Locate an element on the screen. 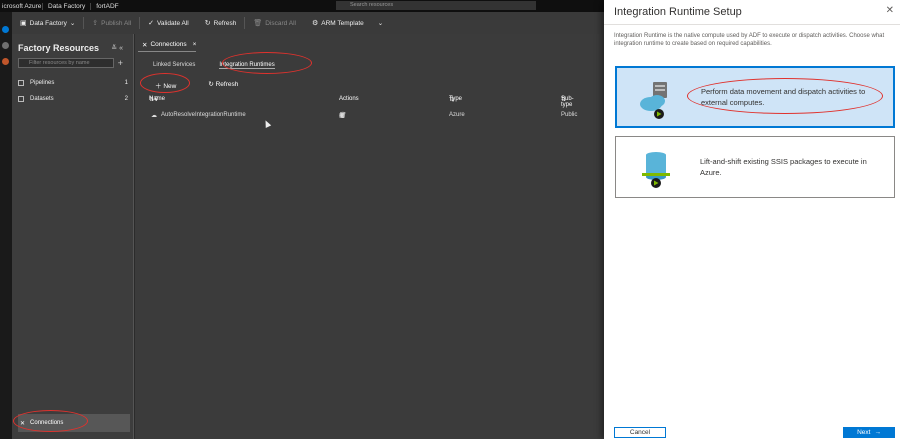 Image resolution: width=900 pixels, height=439 pixels. collapse-icon: ≚ « is located at coordinates (117, 48).